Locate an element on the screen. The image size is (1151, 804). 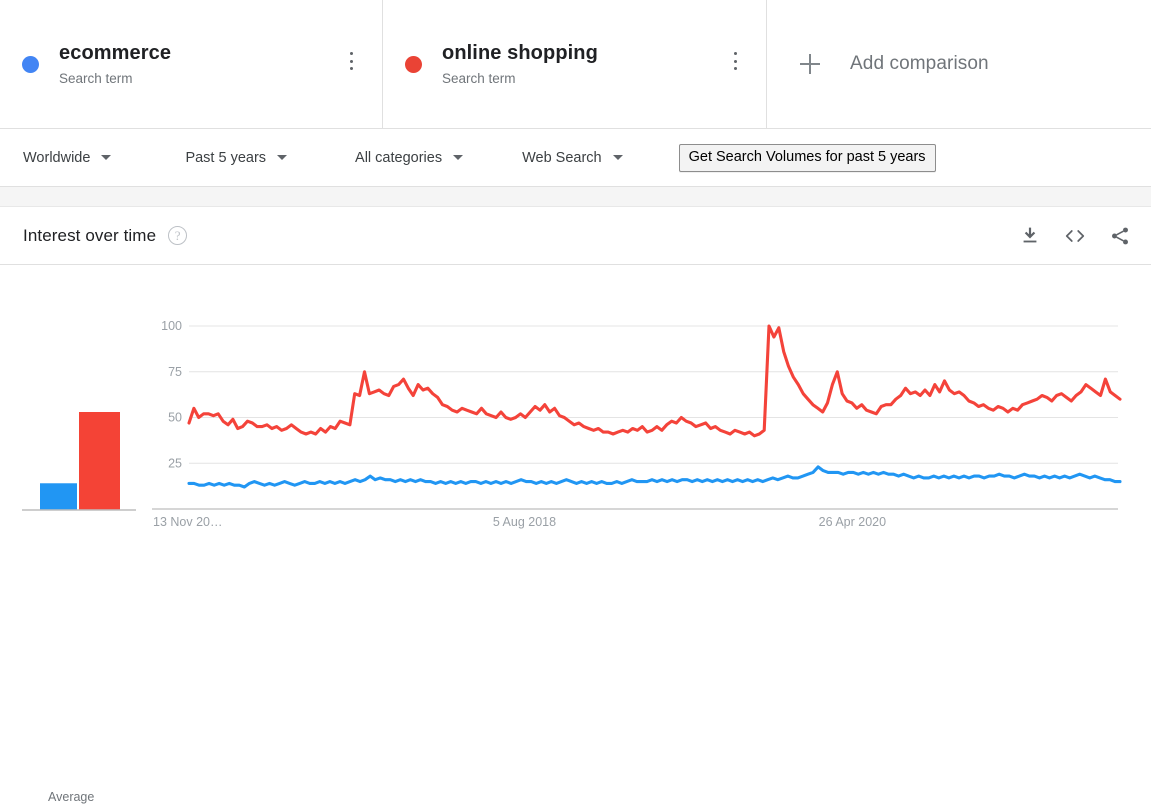
series-line-online-shopping is located at coordinates (654, 381).